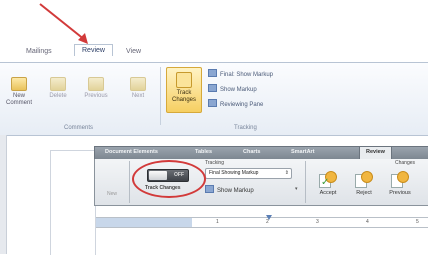 The image size is (428, 255). Describe the element at coordinates (286, 173) in the screenshot. I see `dropdown-arrow-icon: ⇕` at that location.